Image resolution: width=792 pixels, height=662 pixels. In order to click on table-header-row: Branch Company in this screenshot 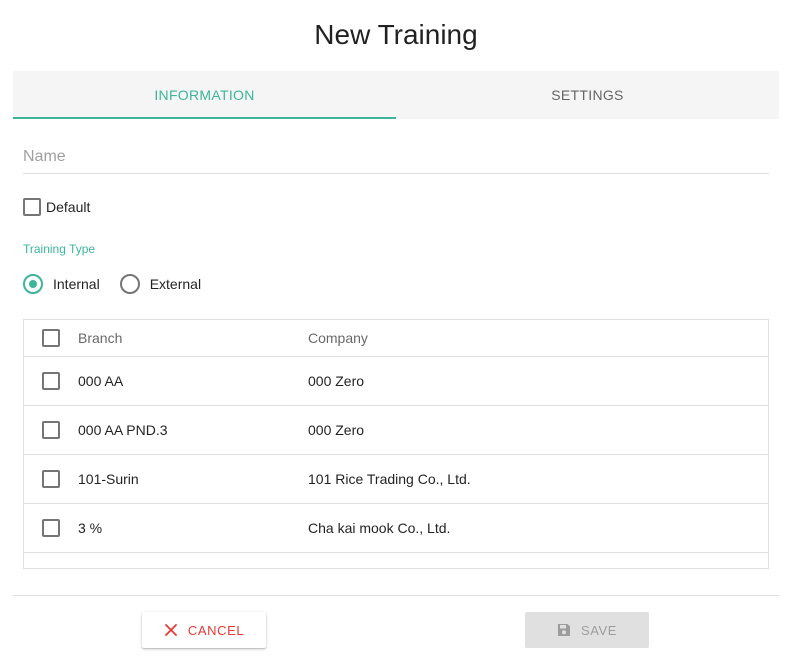, I will do `click(396, 338)`.